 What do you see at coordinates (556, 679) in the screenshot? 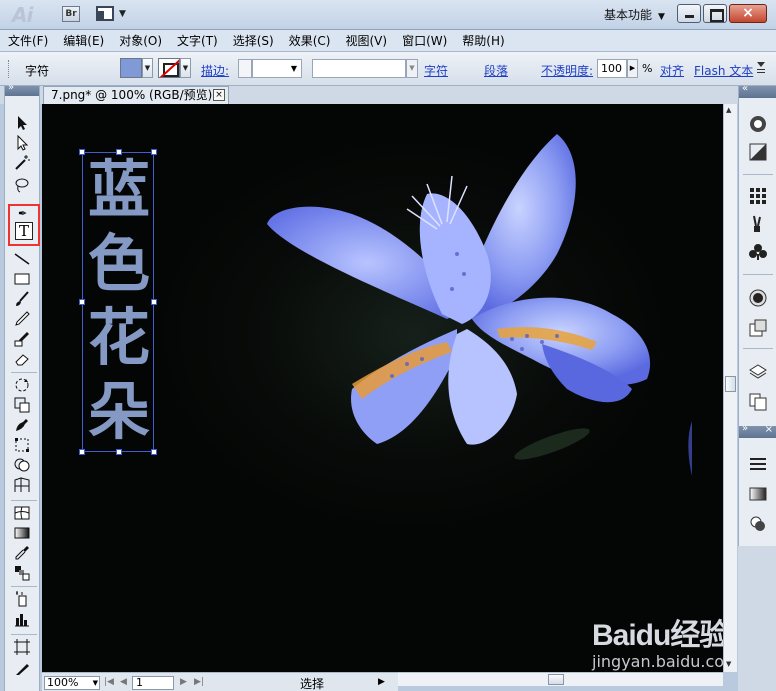
I see `horizontal-scroll-thumb` at bounding box center [556, 679].